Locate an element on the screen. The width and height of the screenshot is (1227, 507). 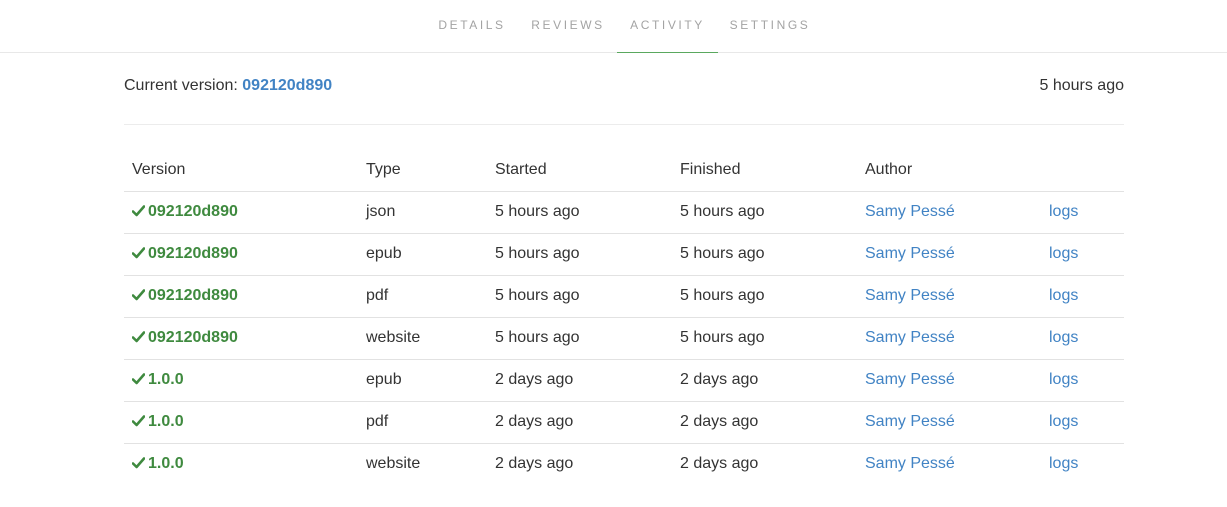
column-header-author: Author is located at coordinates (949, 170).